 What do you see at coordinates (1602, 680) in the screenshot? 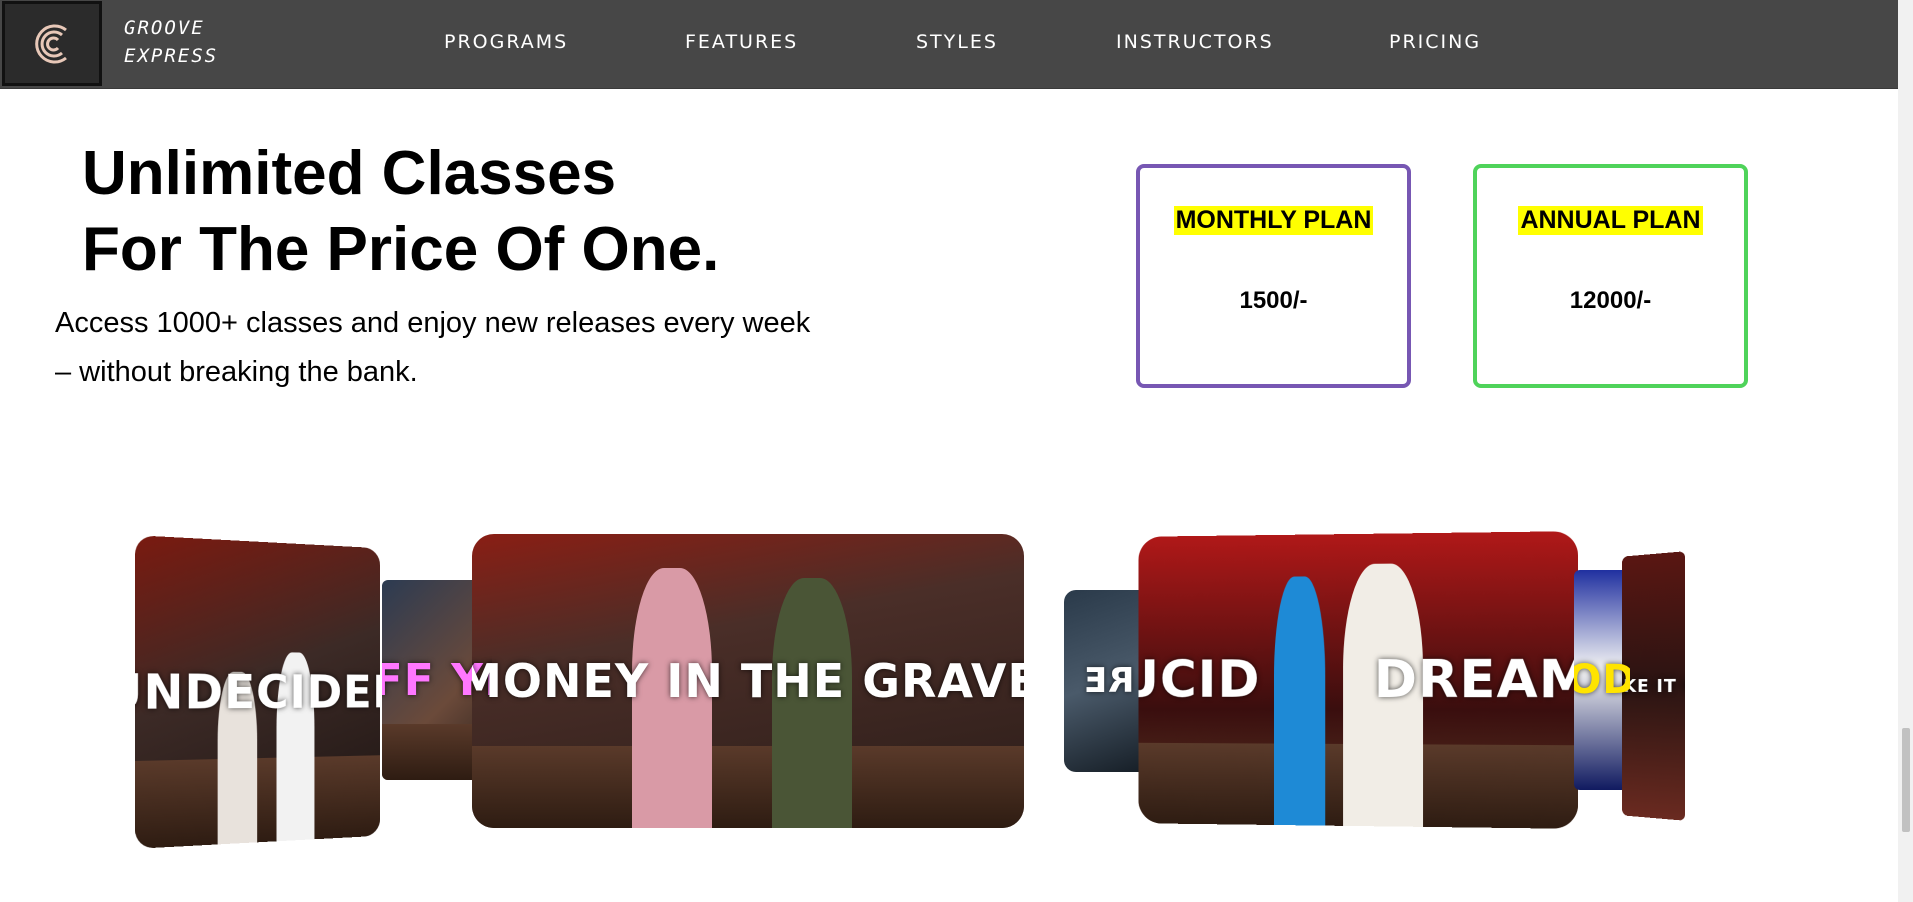
I see `video-title: OD` at bounding box center [1602, 680].